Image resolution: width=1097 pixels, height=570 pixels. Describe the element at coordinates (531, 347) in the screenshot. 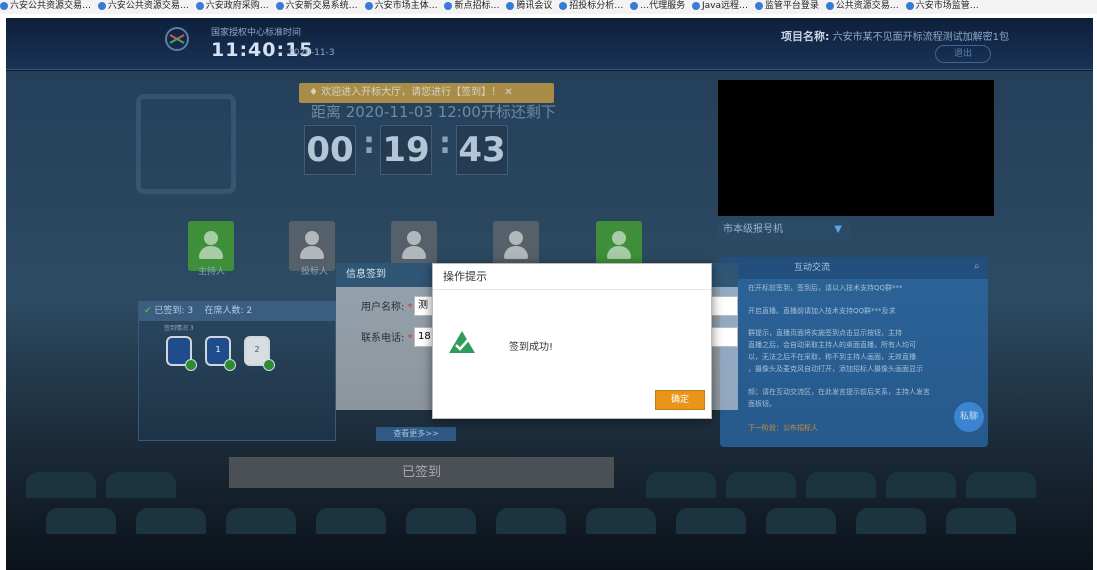

I see `alert-message: 签到成功!` at that location.